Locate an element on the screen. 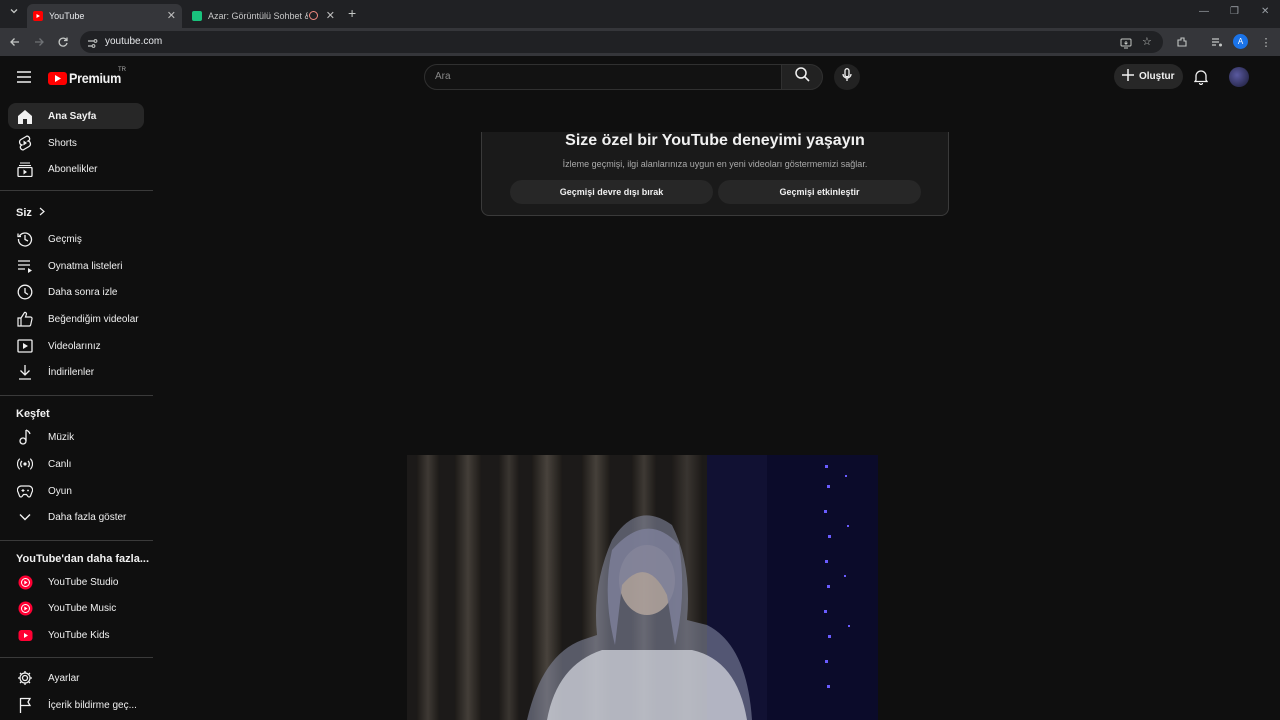 This screenshot has width=1280, height=720. sidebar-item-youtube-music: YouTube Music is located at coordinates (76, 608).